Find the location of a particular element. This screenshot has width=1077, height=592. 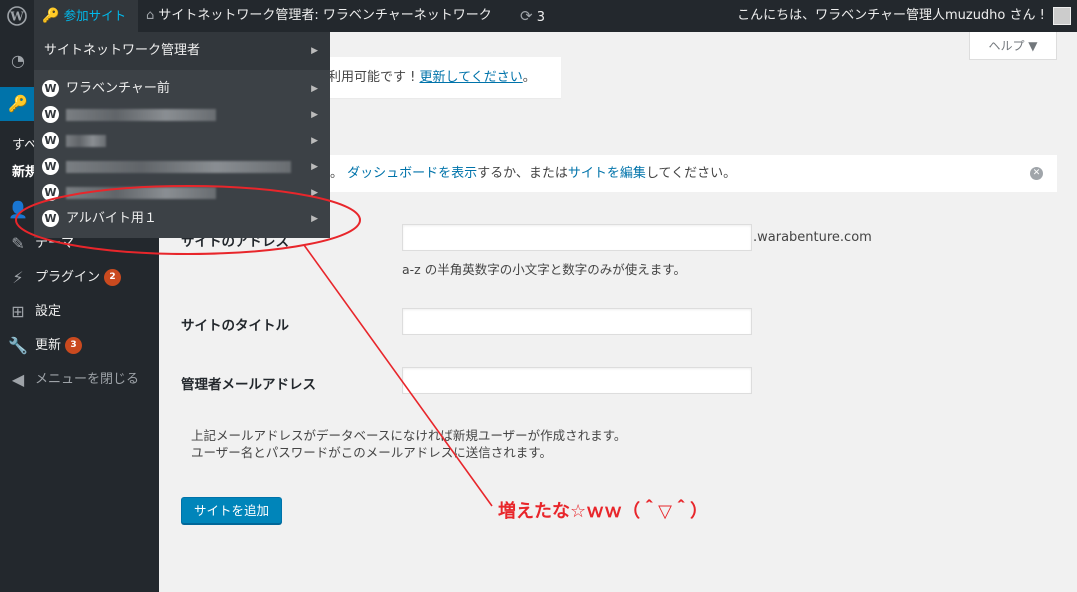

updates-count: 3 is located at coordinates (540, 17).